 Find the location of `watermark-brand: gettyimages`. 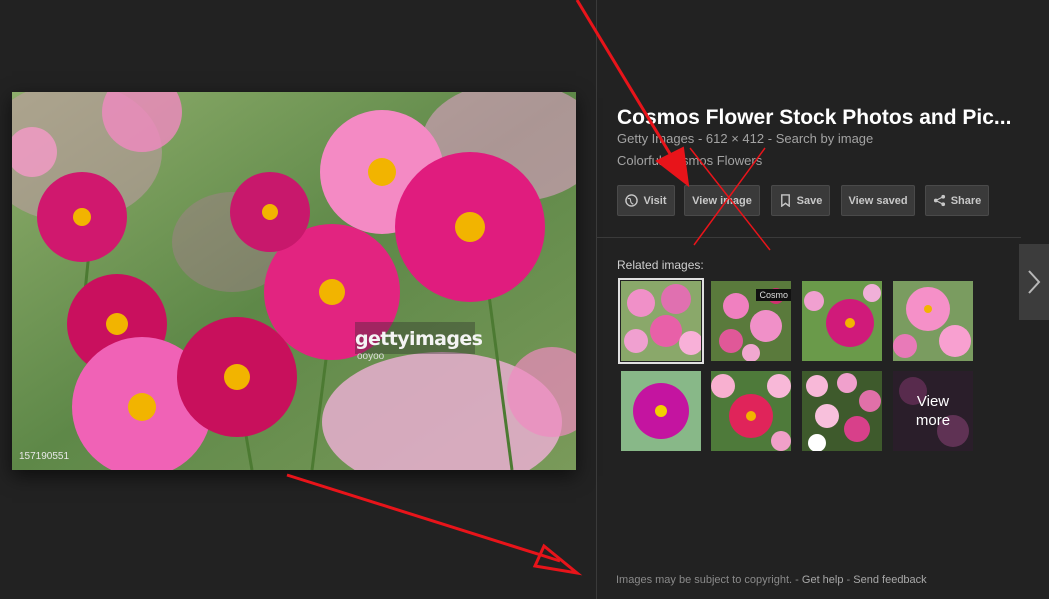

watermark-brand: gettyimages is located at coordinates (419, 339).